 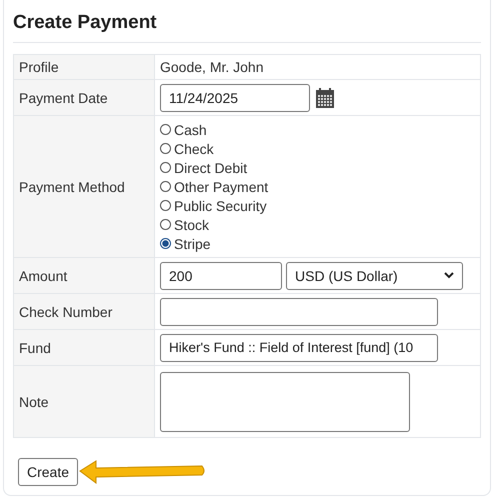 I want to click on date-field: 11/24/2025, so click(x=235, y=98).